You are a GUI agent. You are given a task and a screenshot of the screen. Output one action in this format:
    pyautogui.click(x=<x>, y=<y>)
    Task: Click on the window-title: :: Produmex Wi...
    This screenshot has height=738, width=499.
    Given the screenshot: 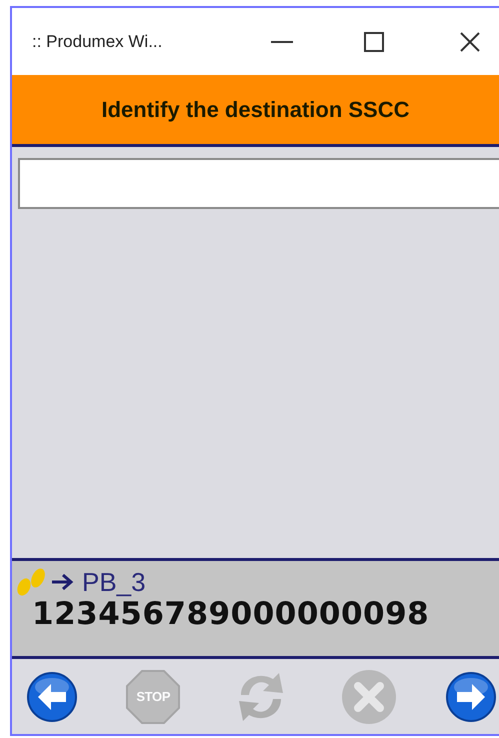 What is the action you would take?
    pyautogui.click(x=98, y=41)
    